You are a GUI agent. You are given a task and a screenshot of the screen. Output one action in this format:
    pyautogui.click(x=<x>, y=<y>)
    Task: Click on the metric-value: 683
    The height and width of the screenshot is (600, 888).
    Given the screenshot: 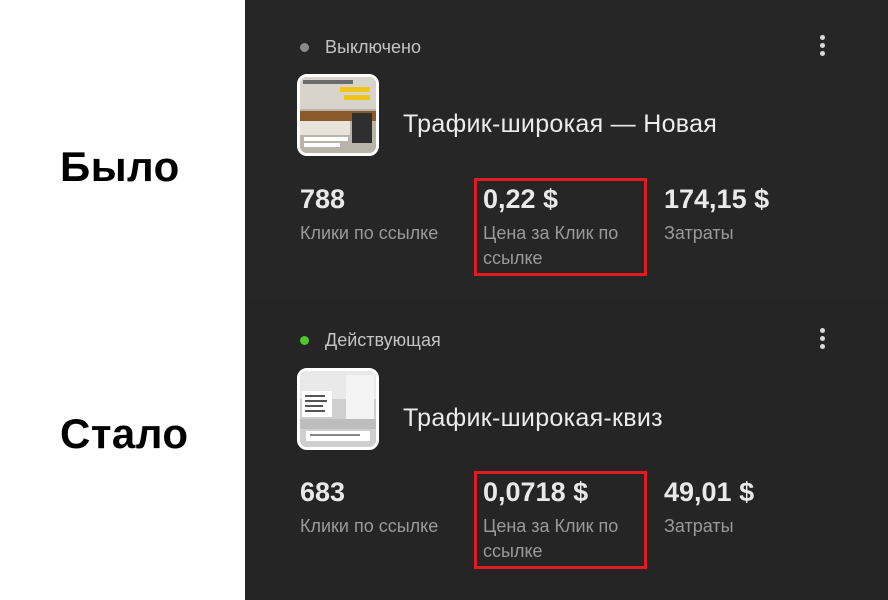 What is the action you would take?
    pyautogui.click(x=323, y=492)
    